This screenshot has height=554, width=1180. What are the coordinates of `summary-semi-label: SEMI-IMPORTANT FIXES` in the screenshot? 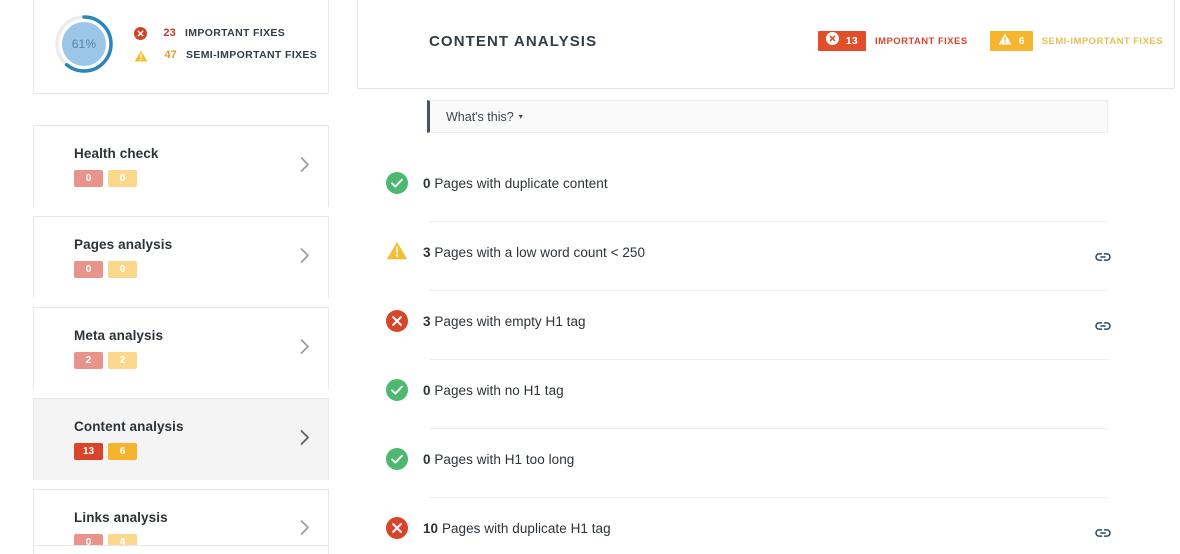 It's located at (252, 55).